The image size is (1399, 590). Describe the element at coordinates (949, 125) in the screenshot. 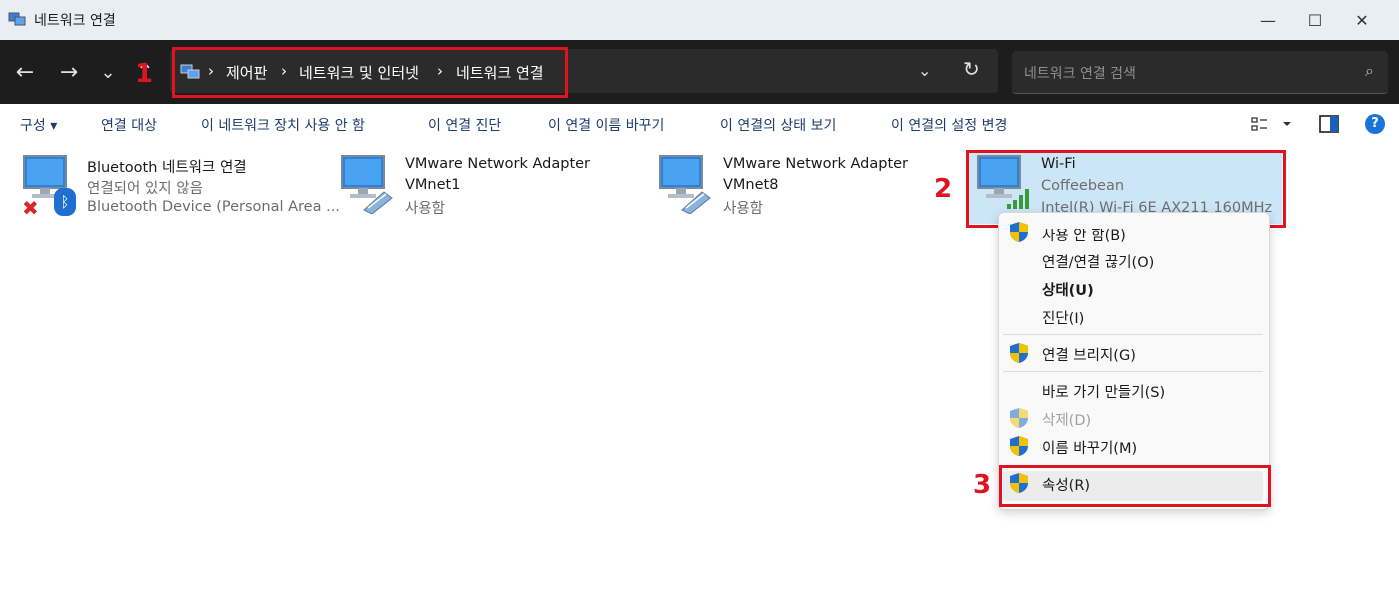

I see `change-settings-command: 이 연결의 설정 변경` at that location.